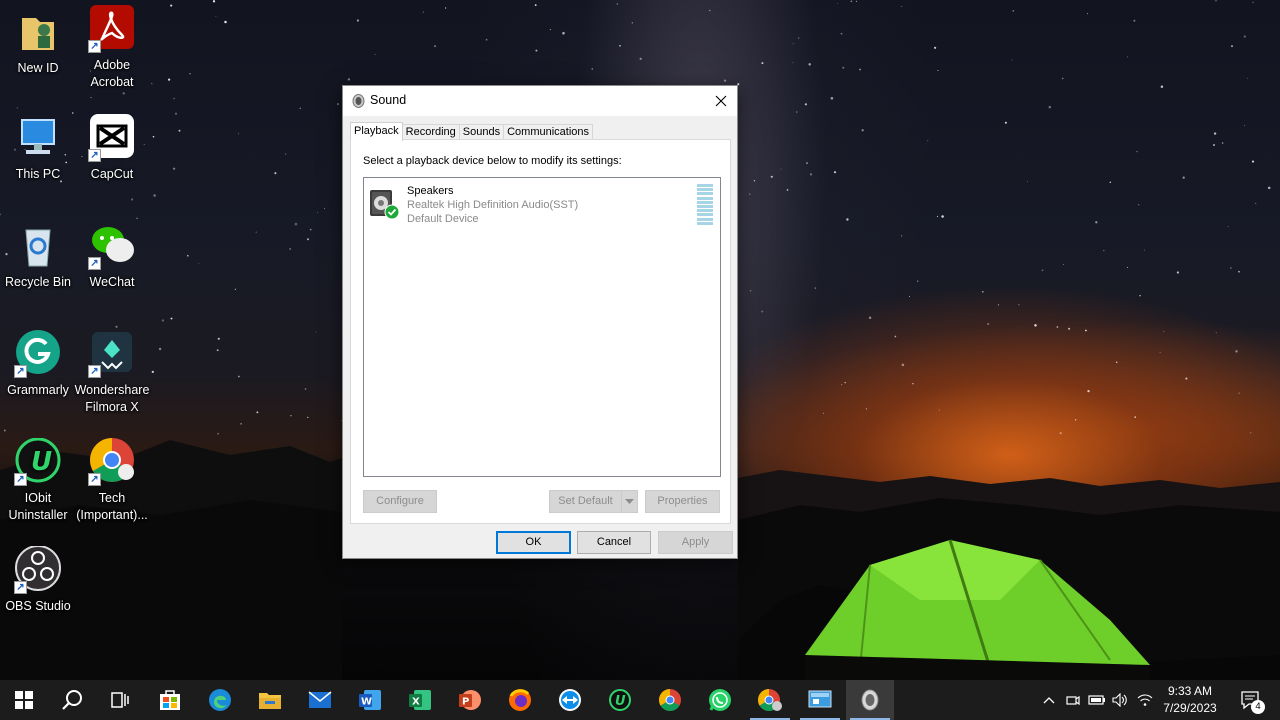 The width and height of the screenshot is (1280, 720). Describe the element at coordinates (614, 542) in the screenshot. I see `cancel-button: Cancel` at that location.